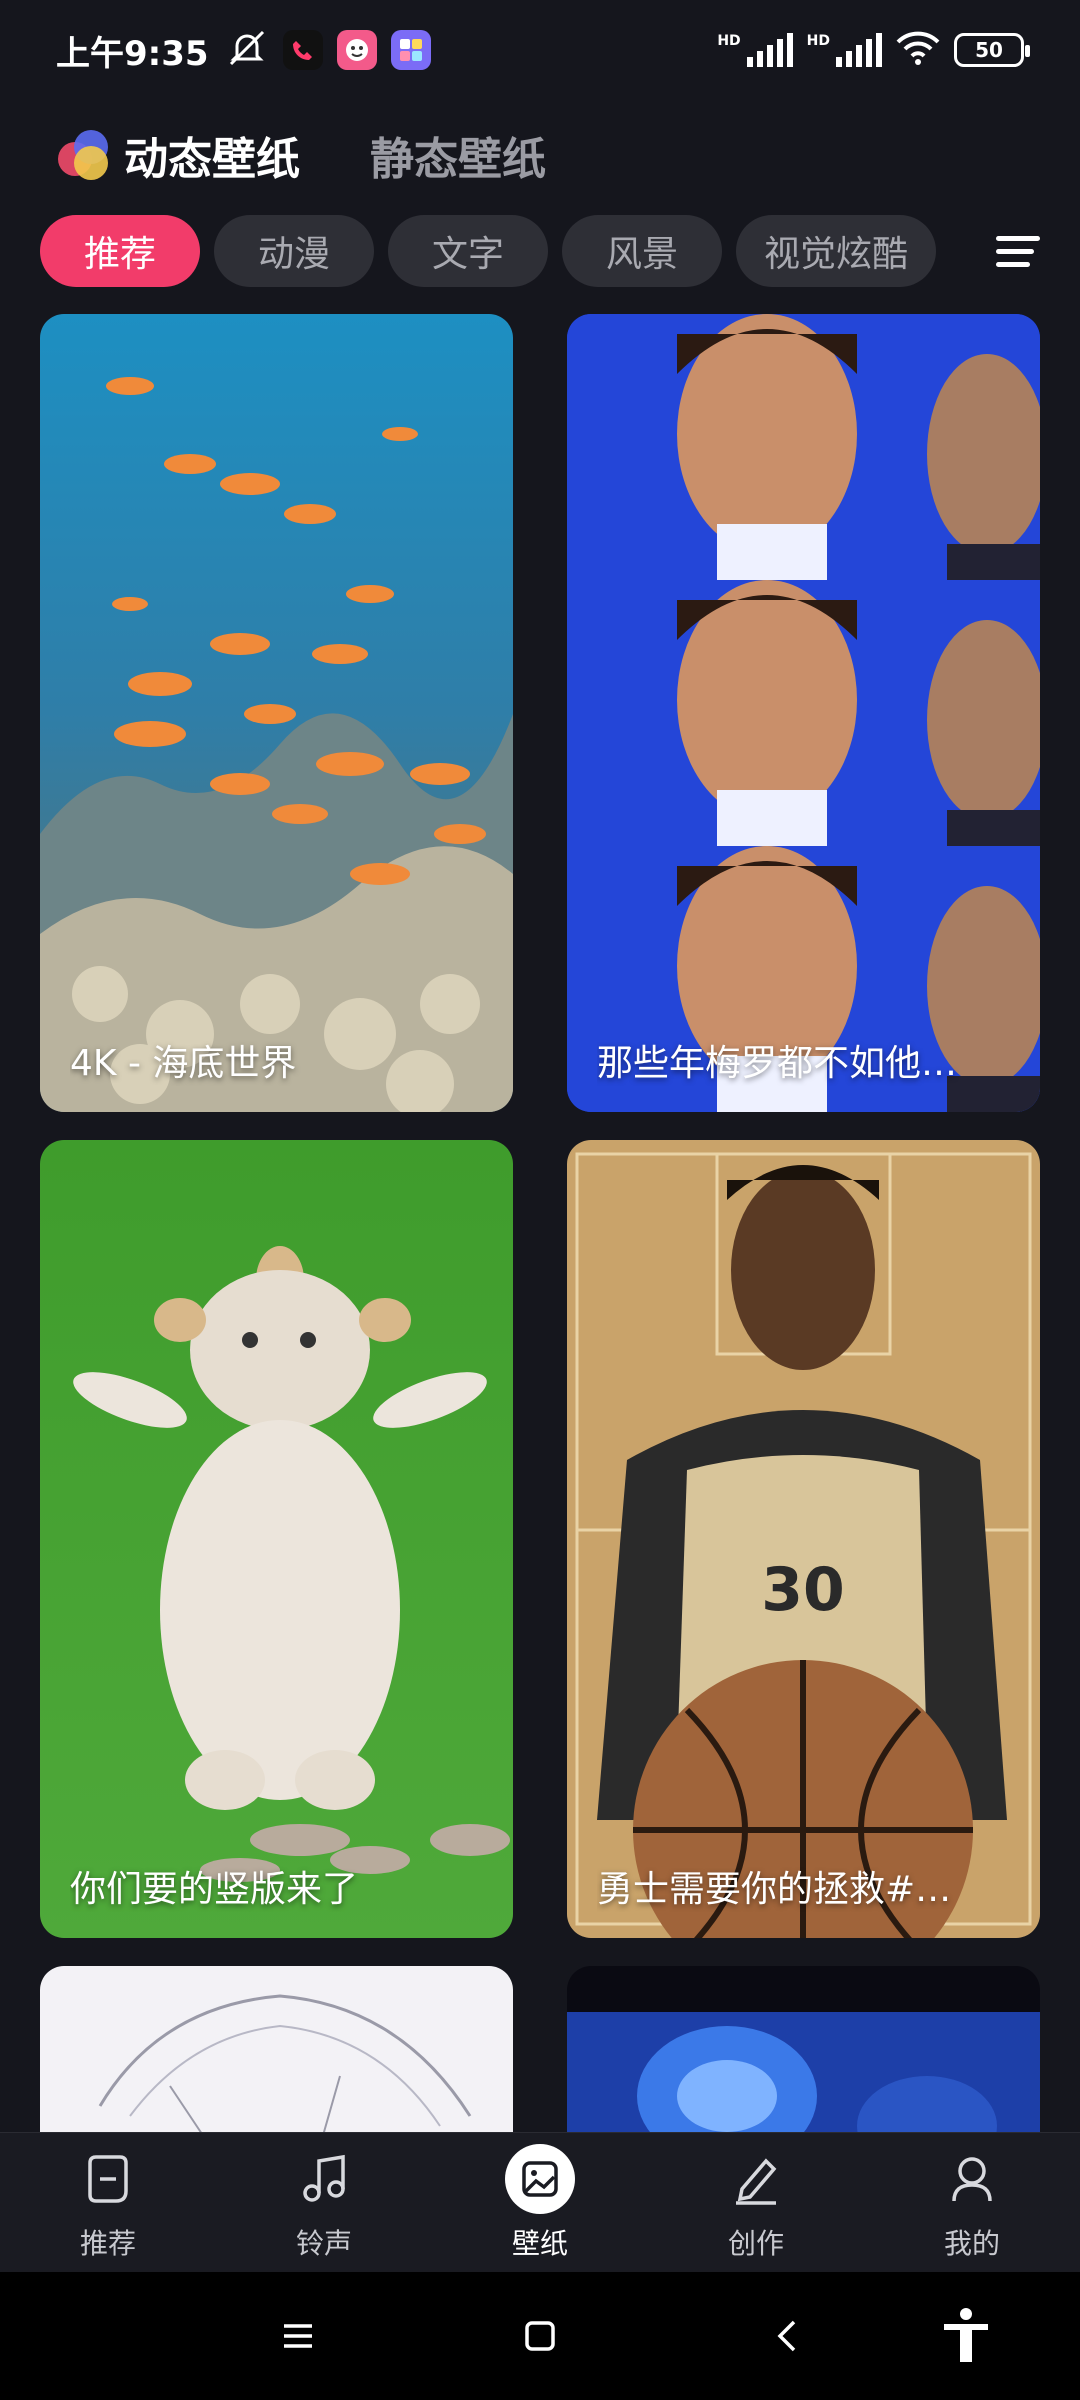 The height and width of the screenshot is (2400, 1080). What do you see at coordinates (989, 50) in the screenshot?
I see `battery-level: 50` at bounding box center [989, 50].